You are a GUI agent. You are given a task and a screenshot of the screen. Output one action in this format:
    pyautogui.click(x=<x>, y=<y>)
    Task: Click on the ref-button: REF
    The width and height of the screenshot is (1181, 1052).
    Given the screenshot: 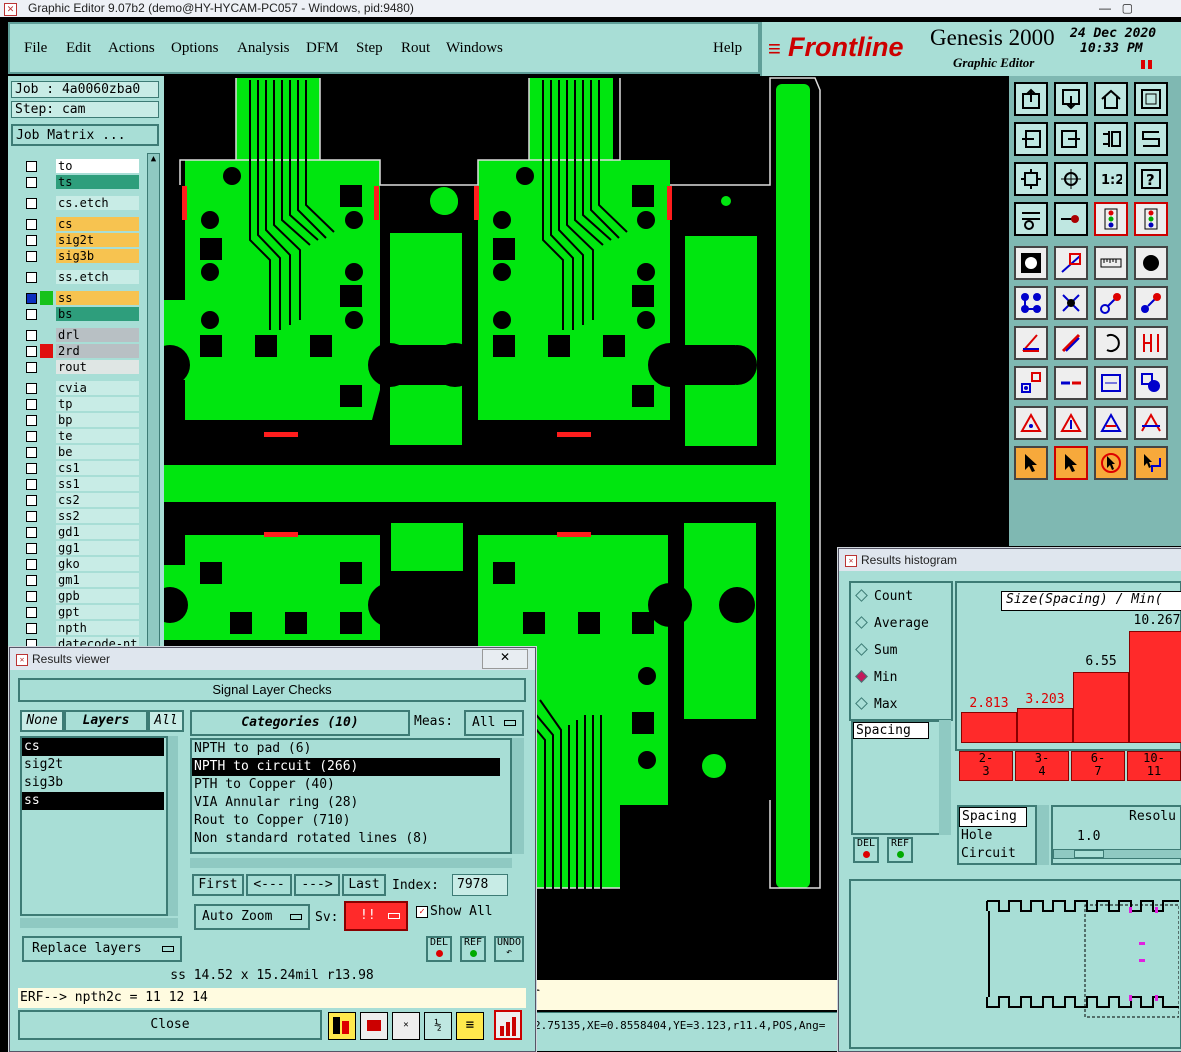 What is the action you would take?
    pyautogui.click(x=473, y=949)
    